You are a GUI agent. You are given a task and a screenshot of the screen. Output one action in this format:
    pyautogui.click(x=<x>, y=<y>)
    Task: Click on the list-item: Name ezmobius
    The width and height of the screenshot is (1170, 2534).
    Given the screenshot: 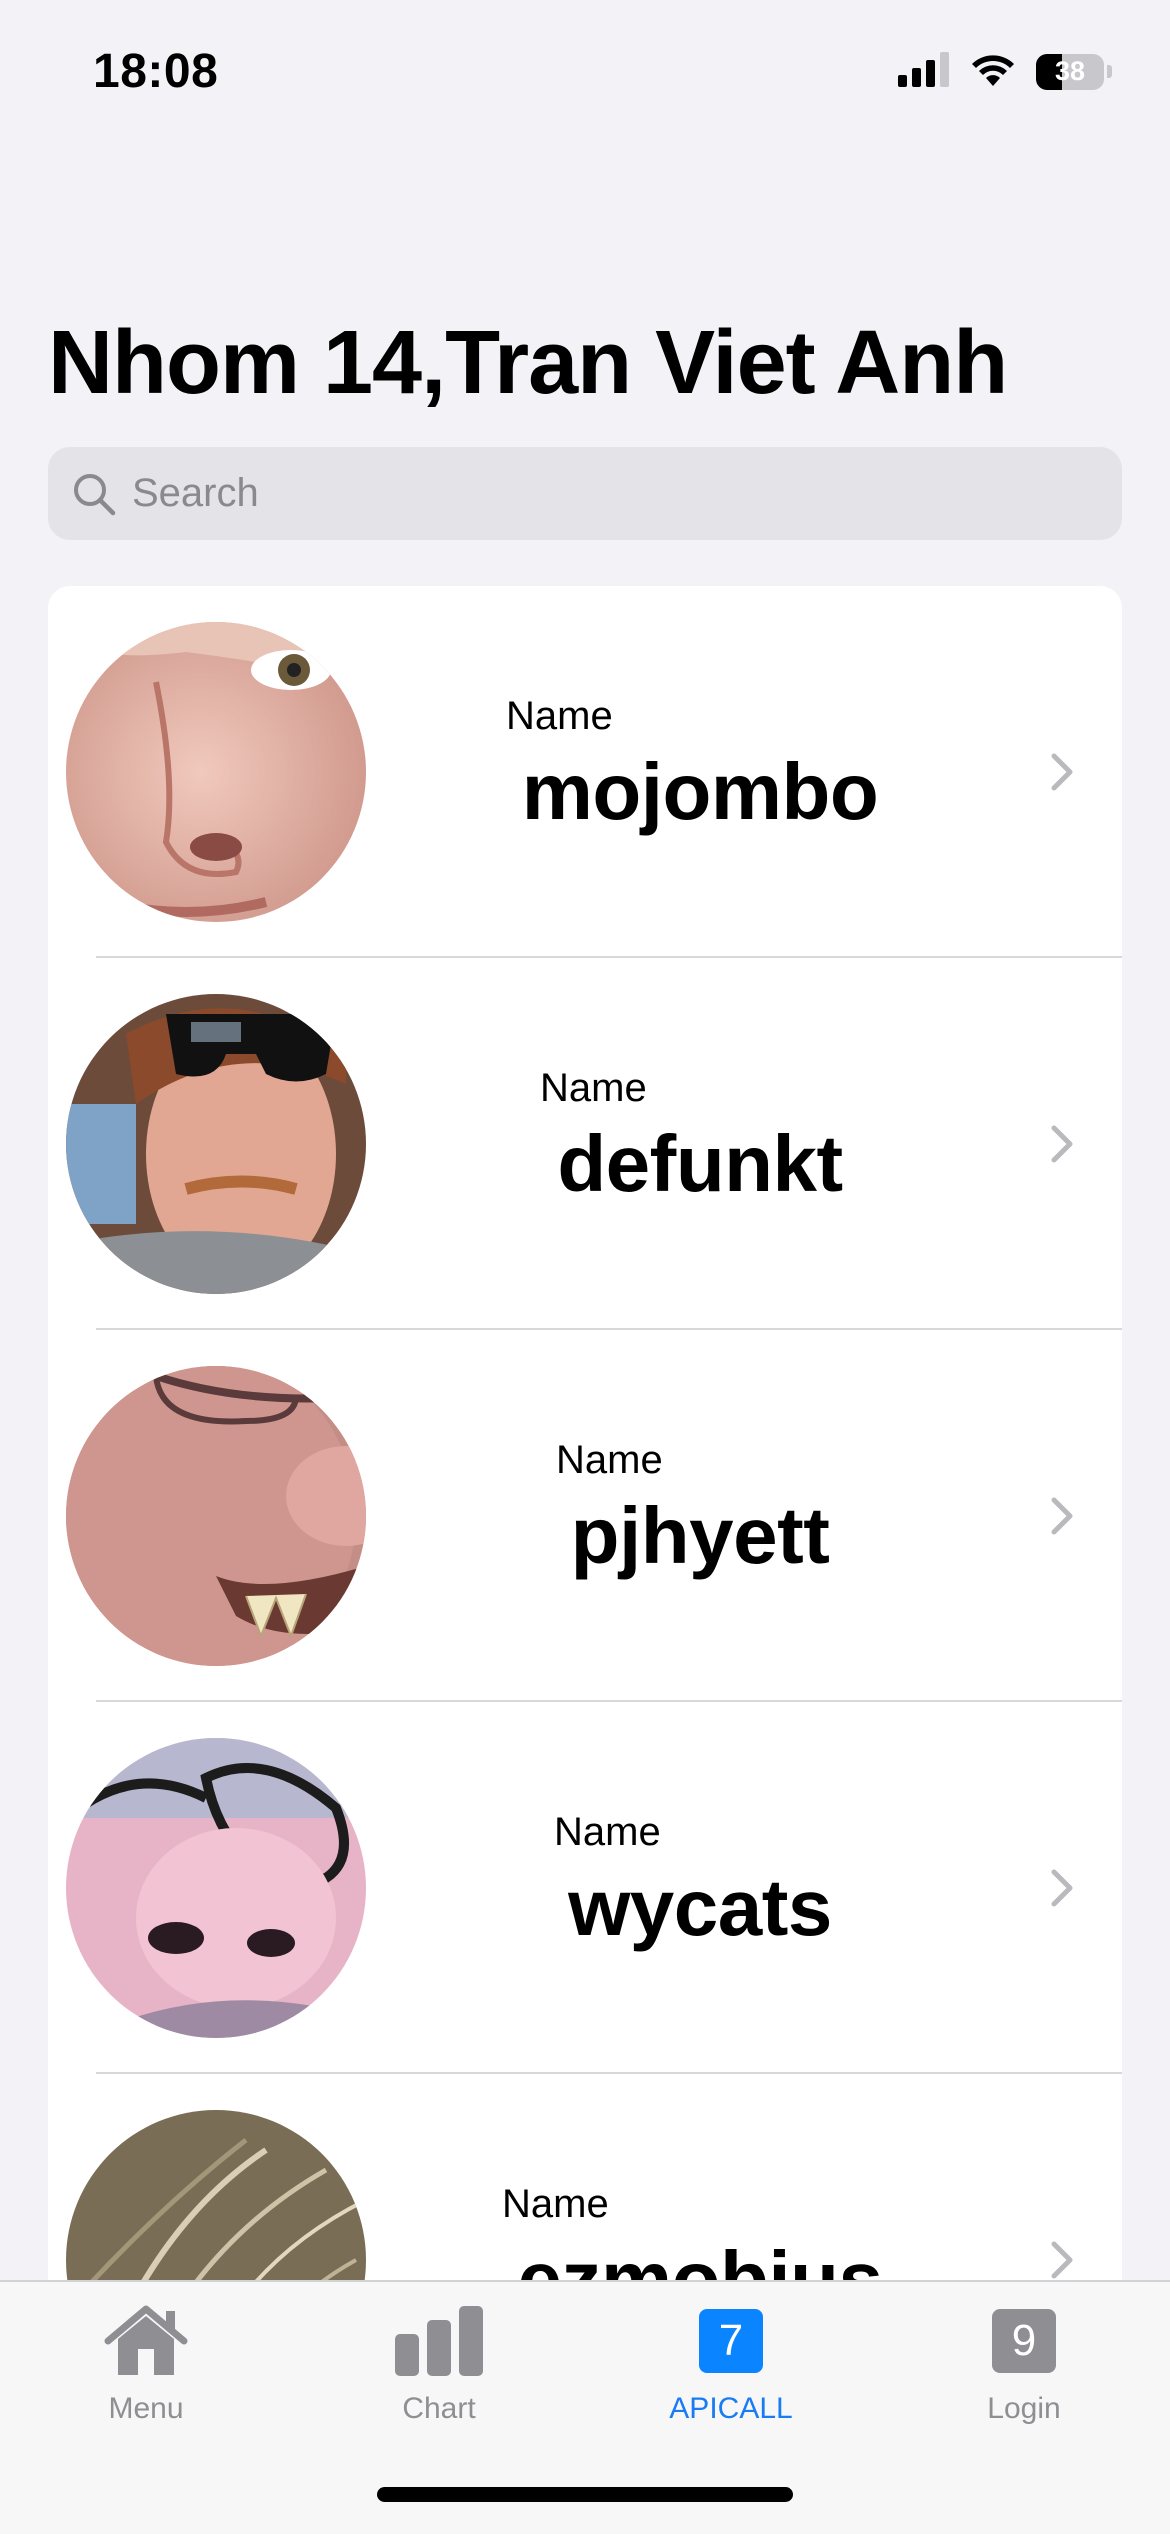 What is the action you would take?
    pyautogui.click(x=585, y=2180)
    